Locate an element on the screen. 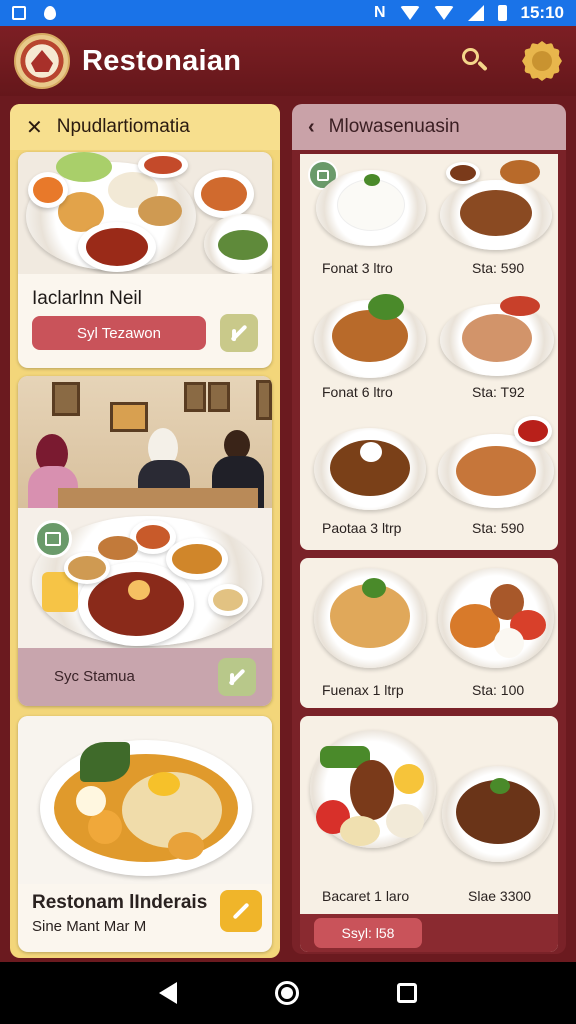  dining-scene is located at coordinates (145, 442).